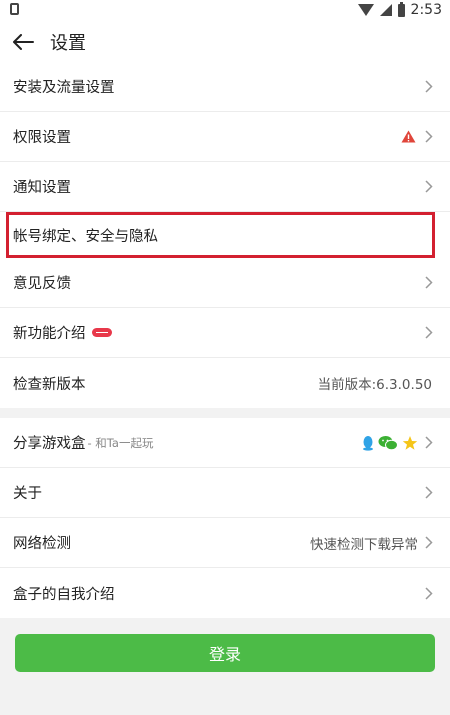 The height and width of the screenshot is (715, 450). I want to click on setting-item-check-update: 检查新版本 当前版本:6.3.0.50, so click(225, 383).